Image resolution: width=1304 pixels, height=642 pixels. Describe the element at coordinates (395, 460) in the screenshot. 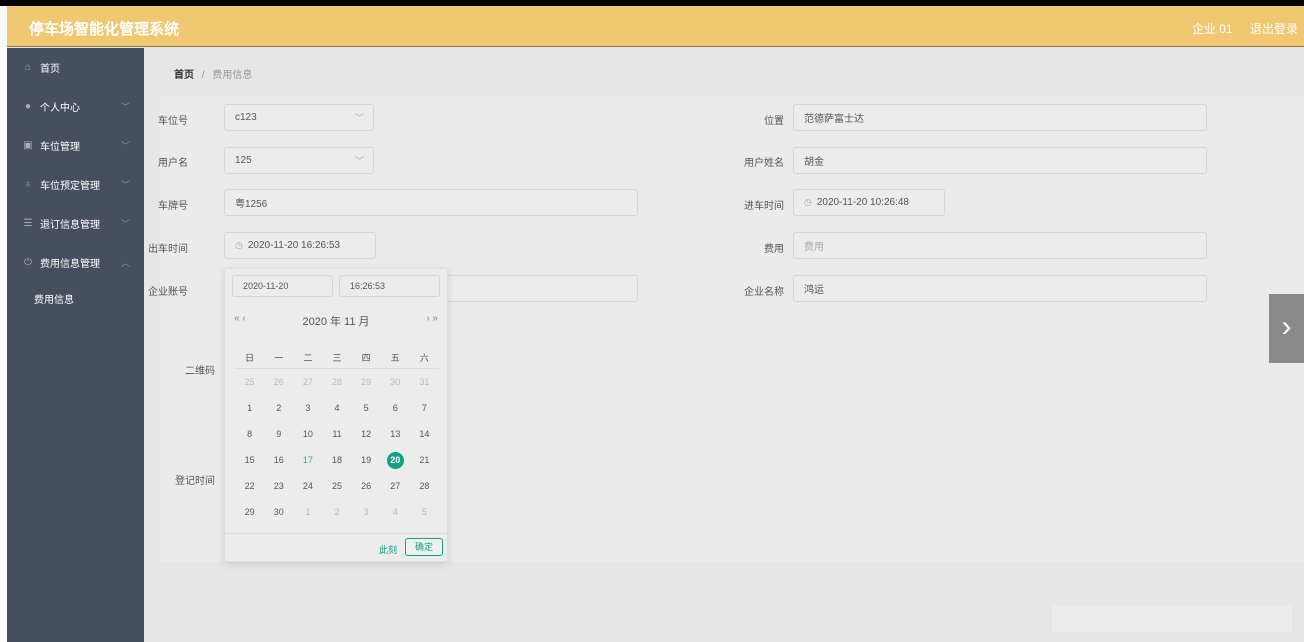

I see `calendar-day: 20` at that location.